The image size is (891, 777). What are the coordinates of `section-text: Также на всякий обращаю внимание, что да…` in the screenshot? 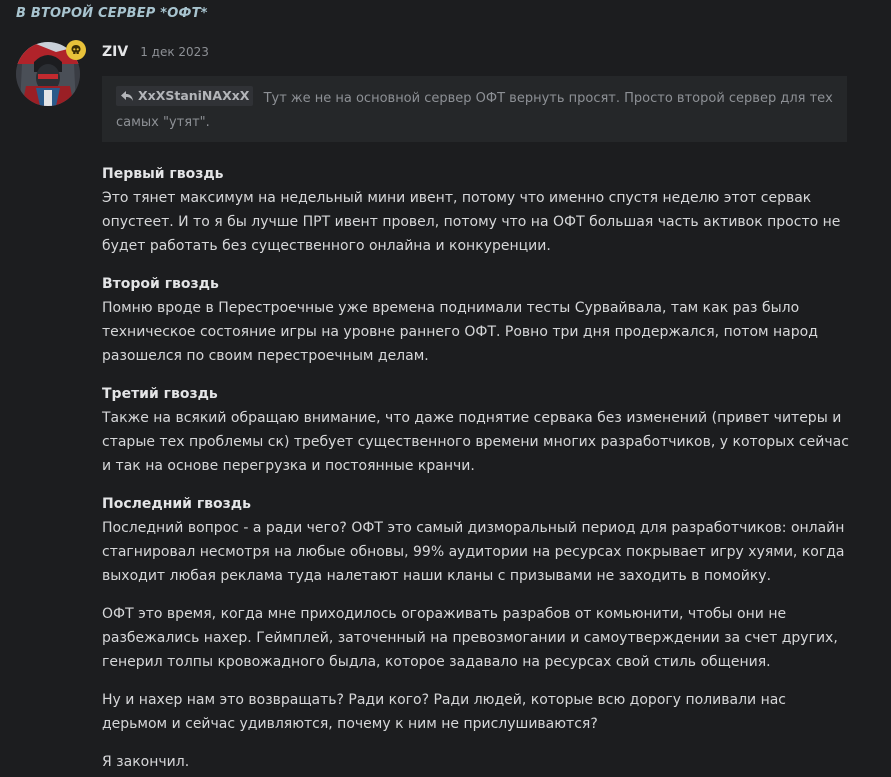 It's located at (475, 442).